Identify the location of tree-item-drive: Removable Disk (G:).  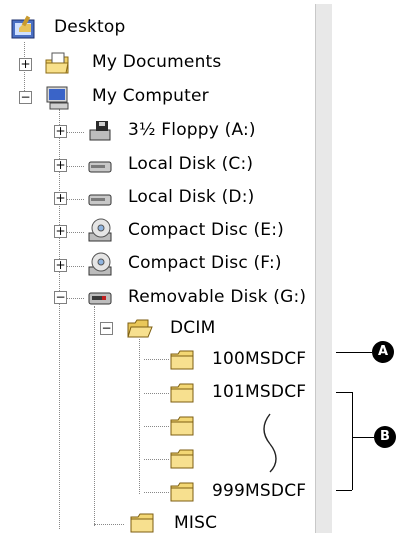
(217, 297).